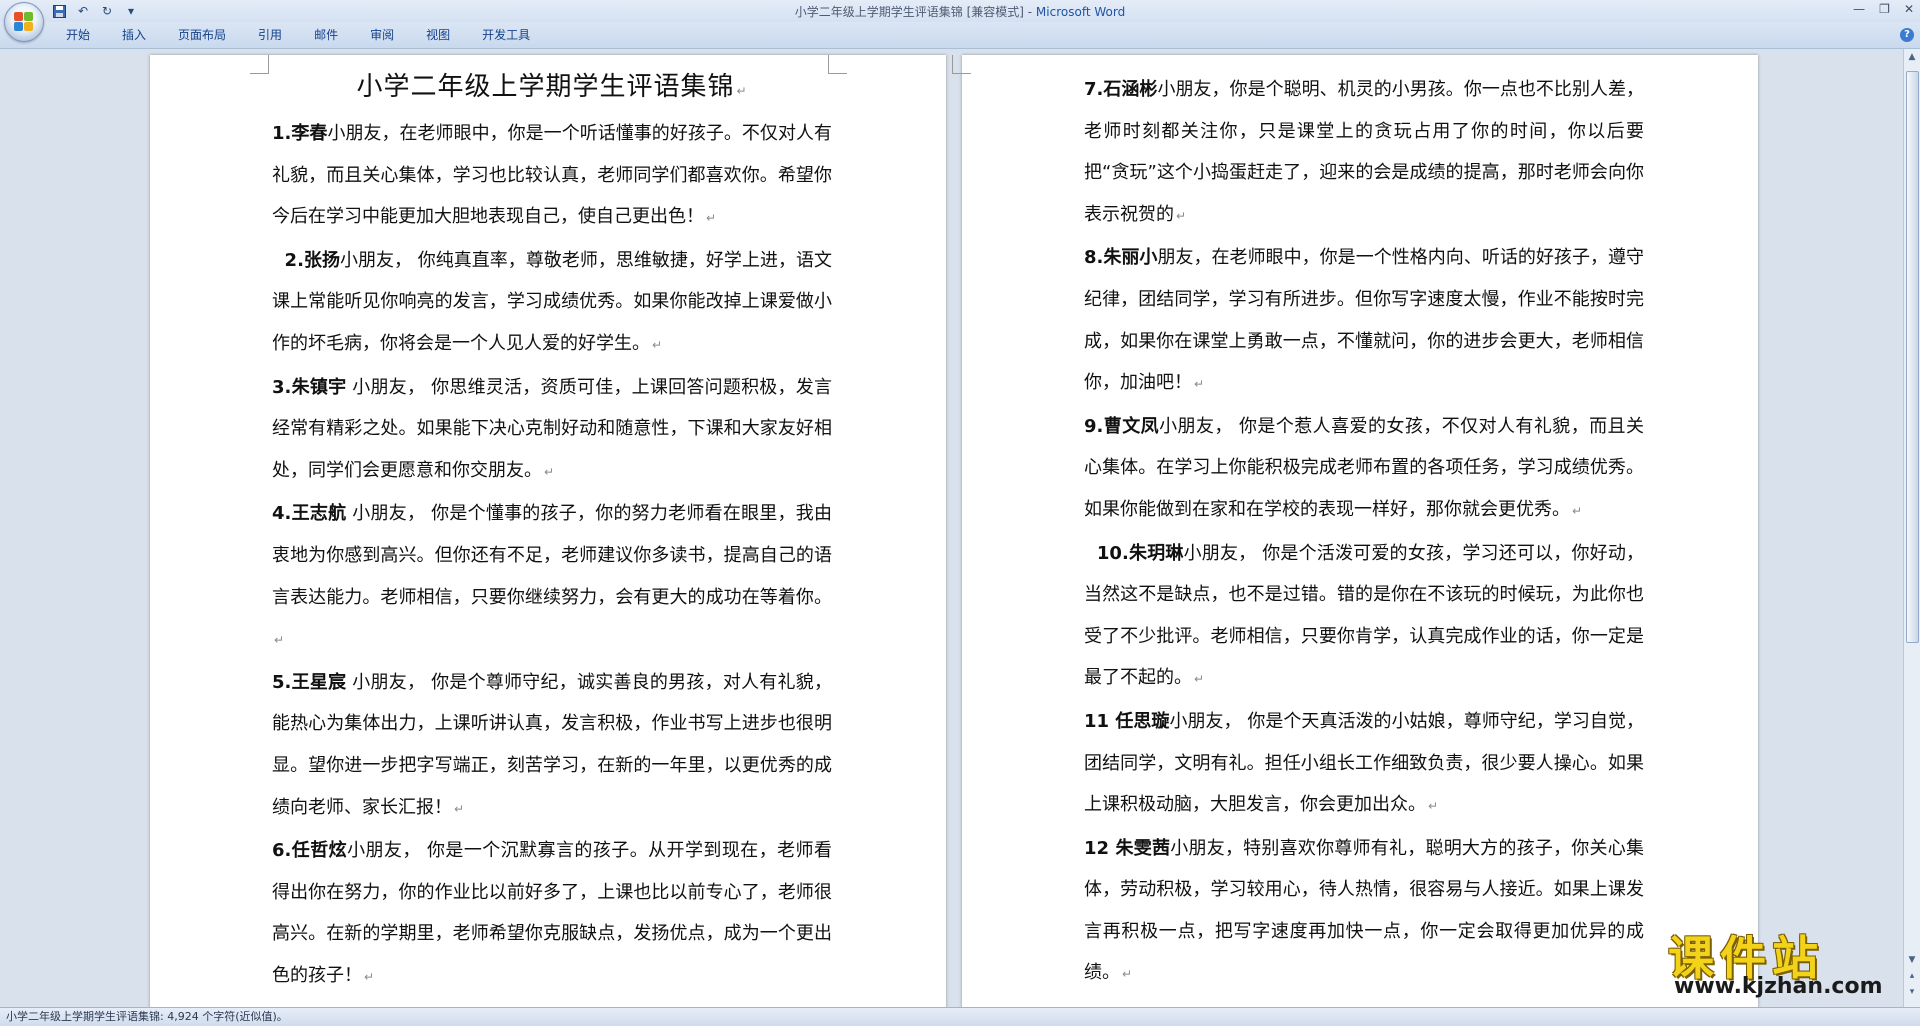 The height and width of the screenshot is (1026, 1920). Describe the element at coordinates (1100, 848) in the screenshot. I see `entry-number: 12` at that location.